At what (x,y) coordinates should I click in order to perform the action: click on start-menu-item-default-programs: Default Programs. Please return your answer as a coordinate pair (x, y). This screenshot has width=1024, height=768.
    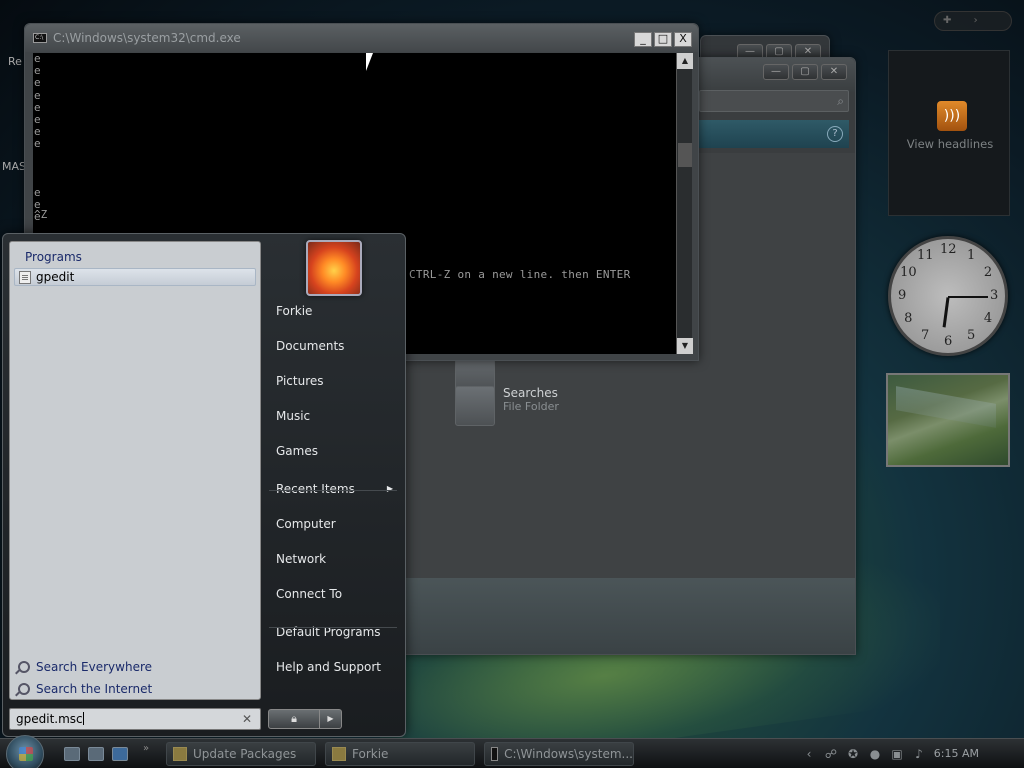
    Looking at the image, I should click on (334, 632).